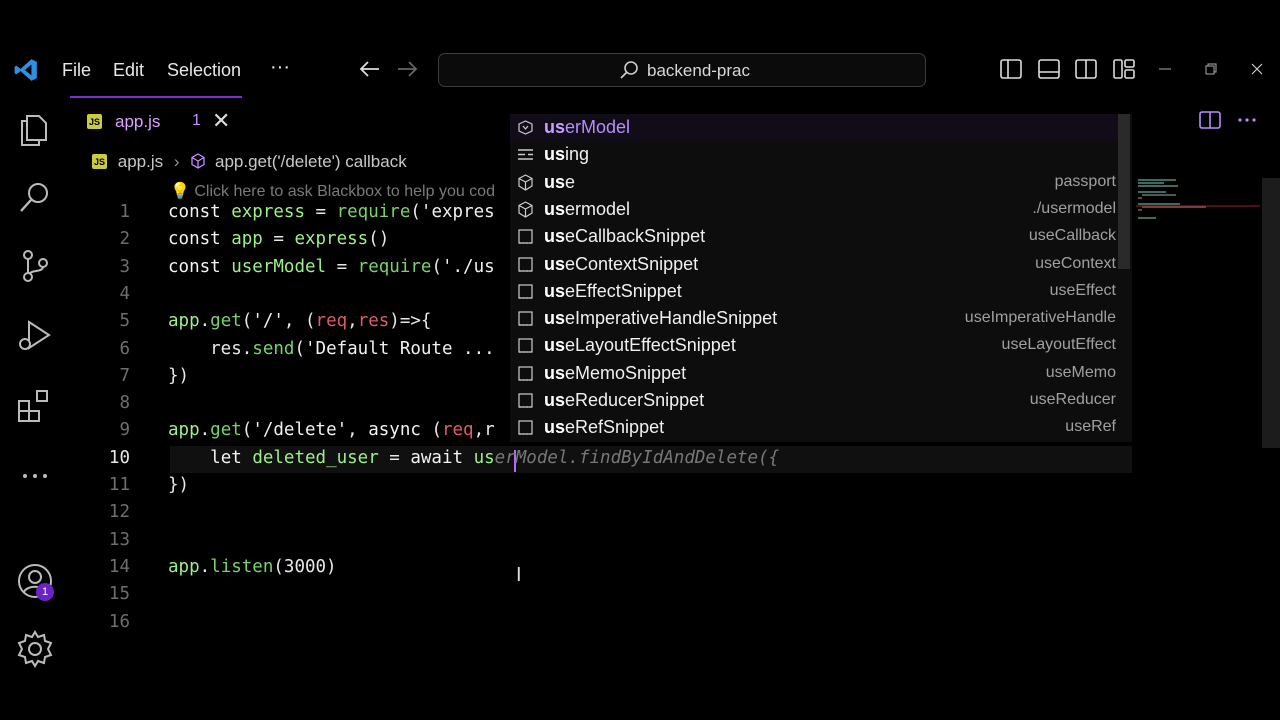 The height and width of the screenshot is (720, 1280). I want to click on menu-edit: Edit, so click(128, 70).